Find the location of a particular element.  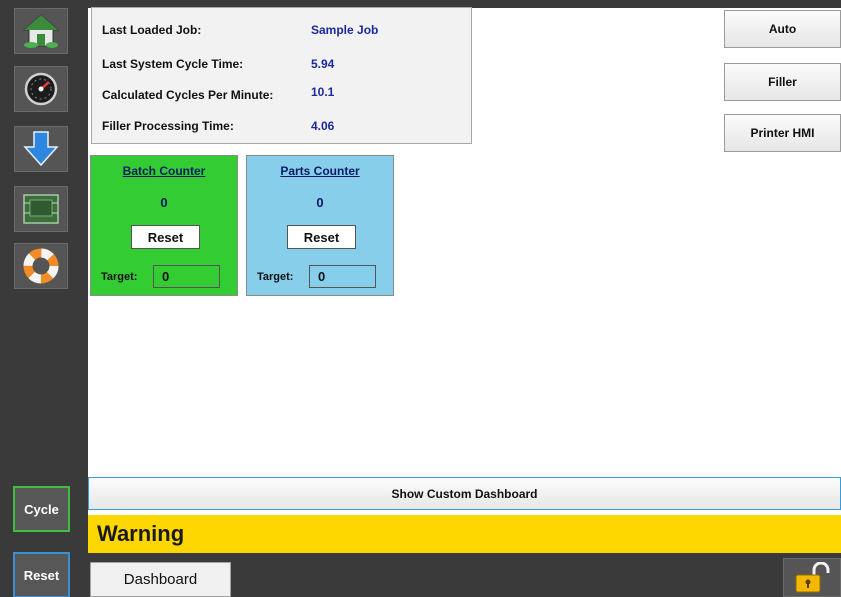

cpu-nav-button is located at coordinates (41, 209).